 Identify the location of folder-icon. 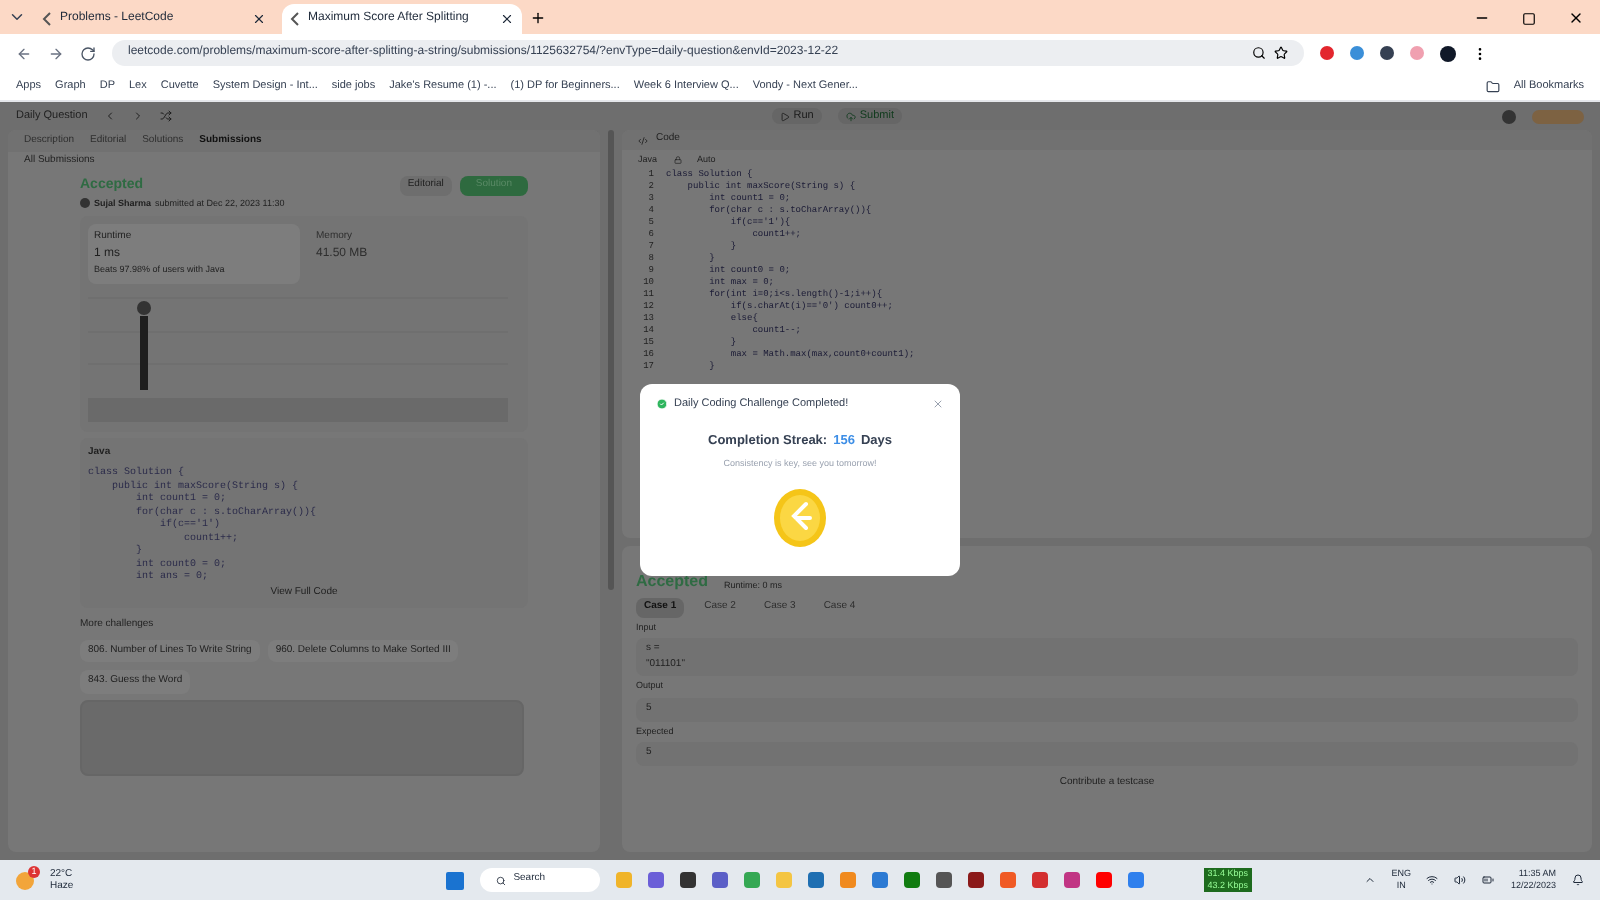
(1492, 86).